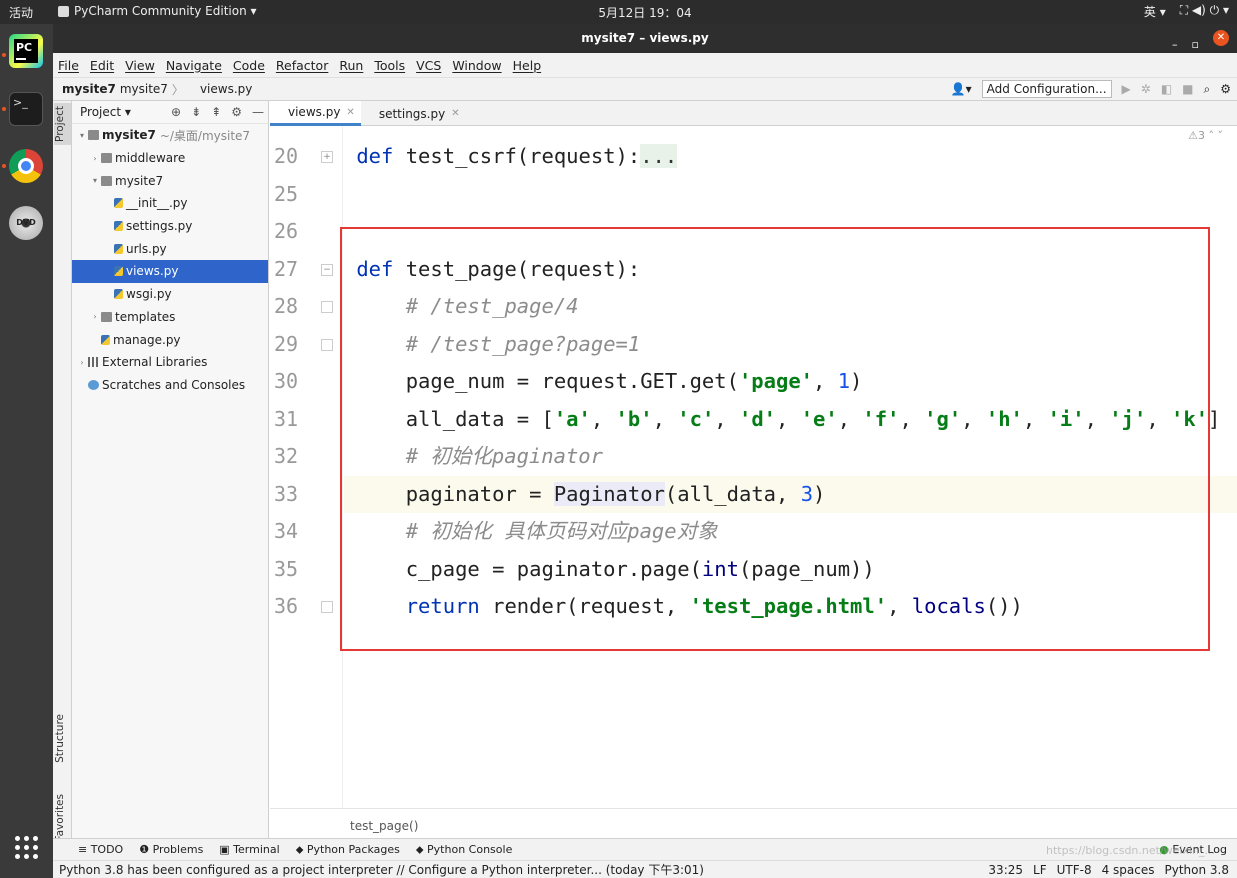 Image resolution: width=1237 pixels, height=878 pixels. I want to click on tree-item--init-py: __init__.py, so click(170, 203).